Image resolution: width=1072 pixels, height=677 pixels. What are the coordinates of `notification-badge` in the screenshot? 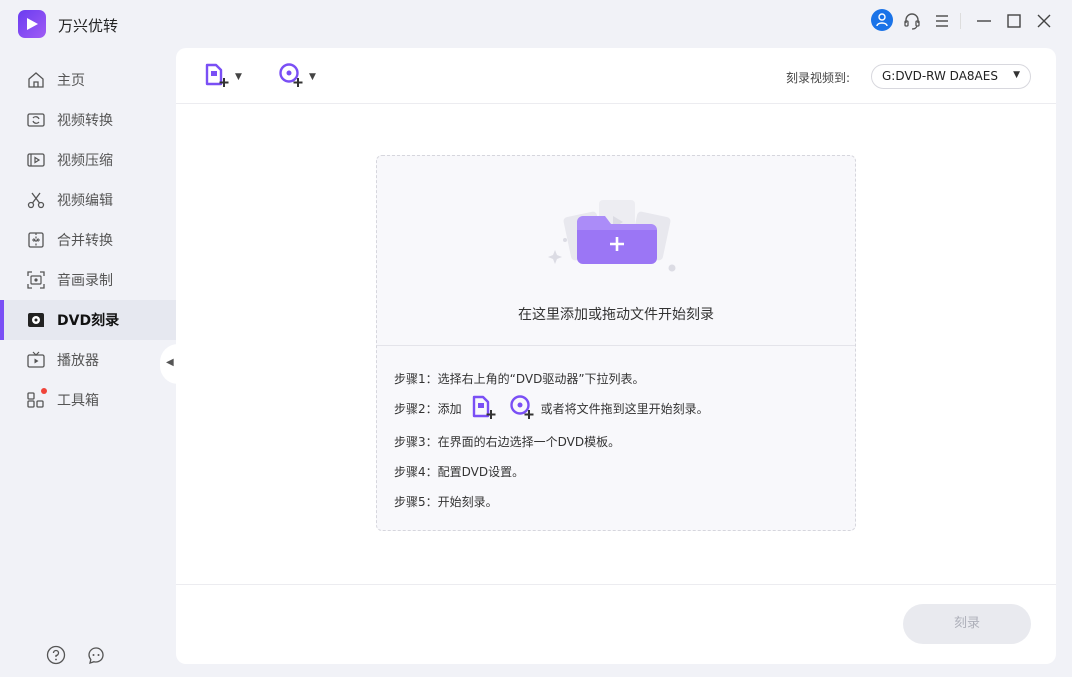 It's located at (44, 391).